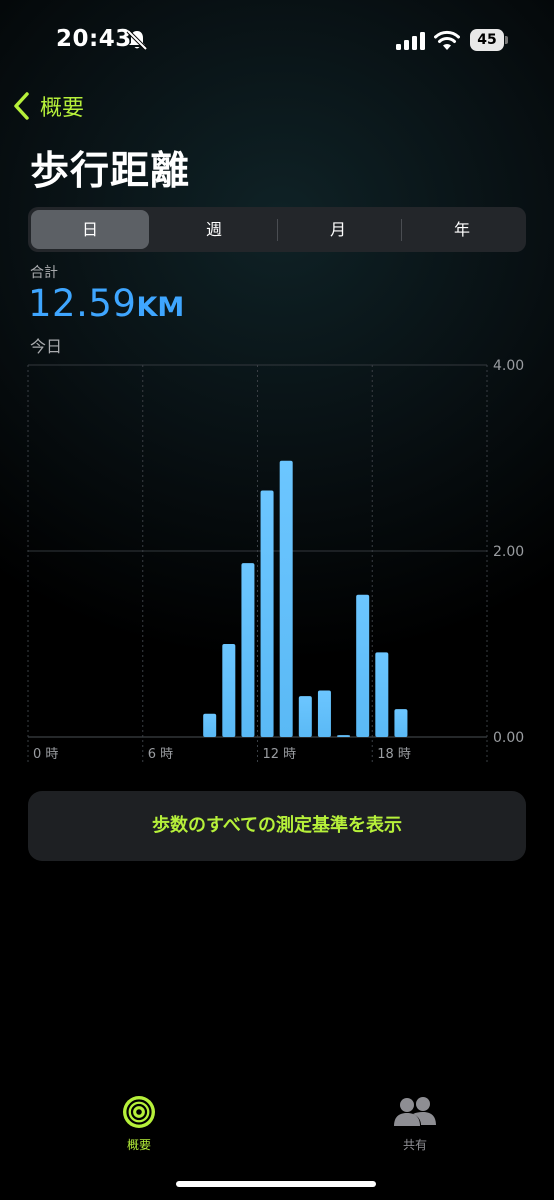 This screenshot has width=554, height=1200. I want to click on show-all-metrics-button: 歩数のすべての測定基準を表示, so click(277, 826).